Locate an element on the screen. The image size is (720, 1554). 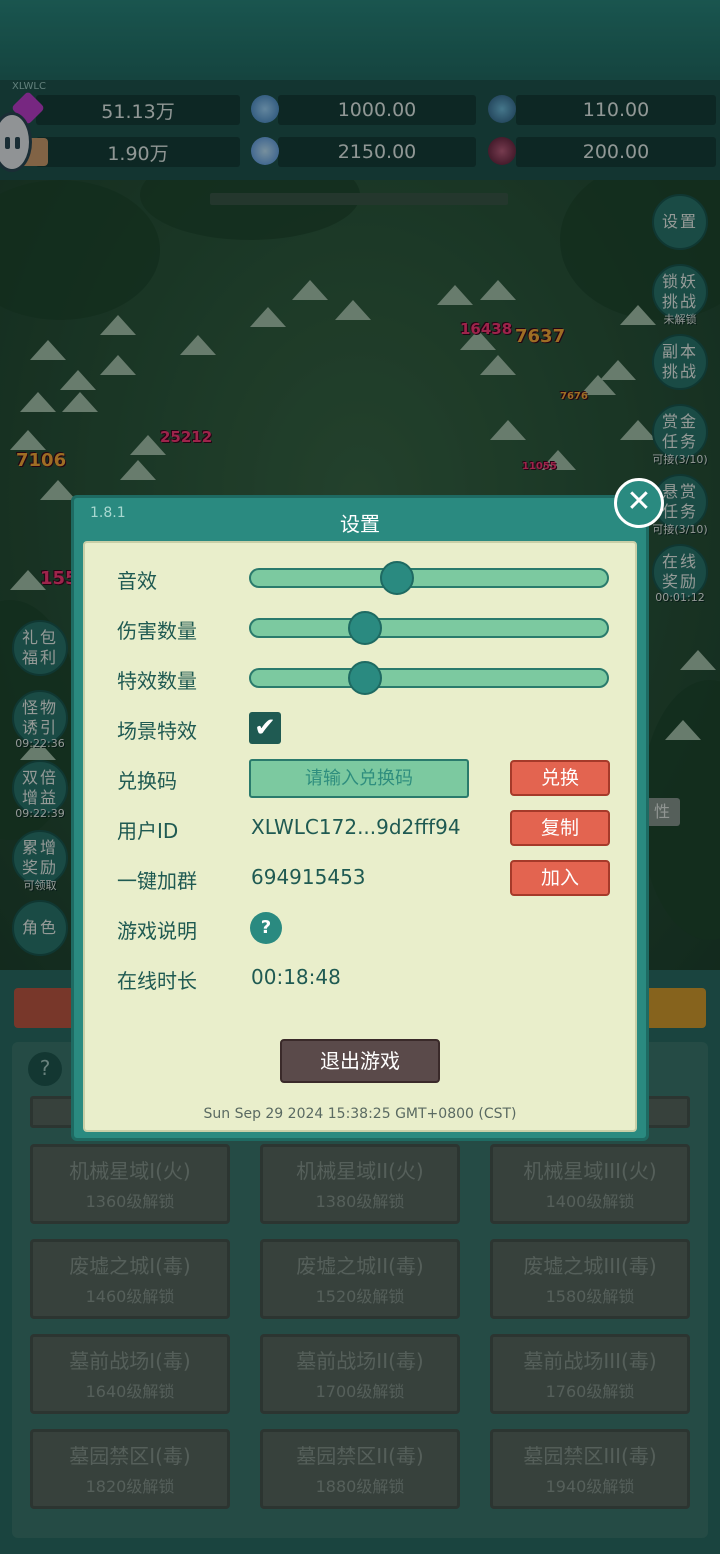
sound-slider is located at coordinates (429, 578).